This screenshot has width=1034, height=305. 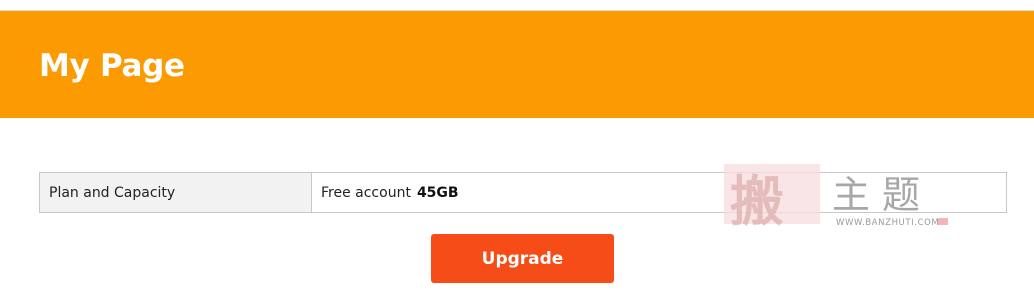 I want to click on page-title: My Page, so click(x=112, y=66).